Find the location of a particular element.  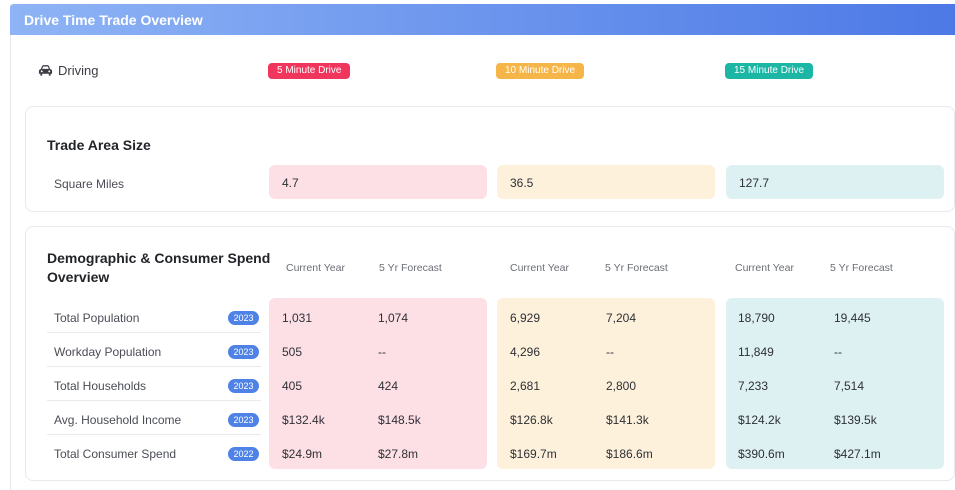

avg-household-income-current-15: $124.2k is located at coordinates (759, 420).